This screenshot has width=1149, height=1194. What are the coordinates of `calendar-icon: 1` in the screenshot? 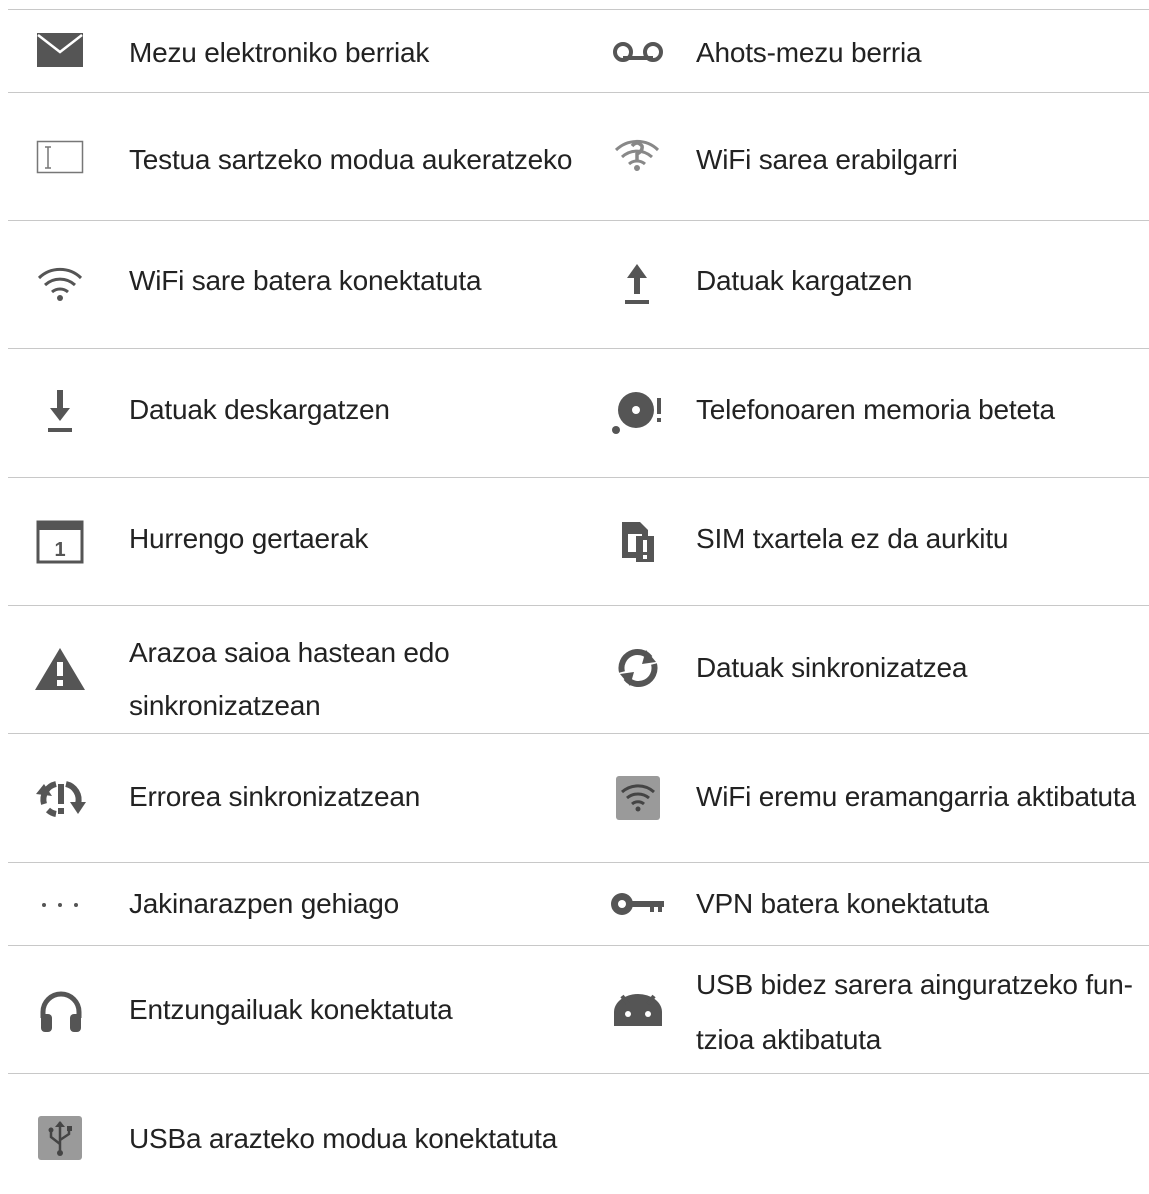 It's located at (60, 542).